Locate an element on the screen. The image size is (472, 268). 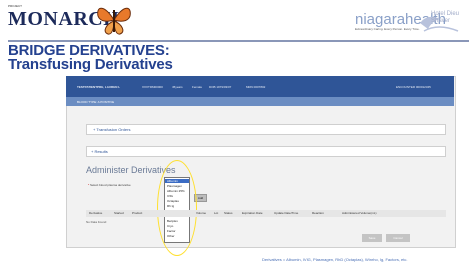
hotel-dieu-logo-text: Hotel Dieu Shaver is located at coordinates (445, 18).